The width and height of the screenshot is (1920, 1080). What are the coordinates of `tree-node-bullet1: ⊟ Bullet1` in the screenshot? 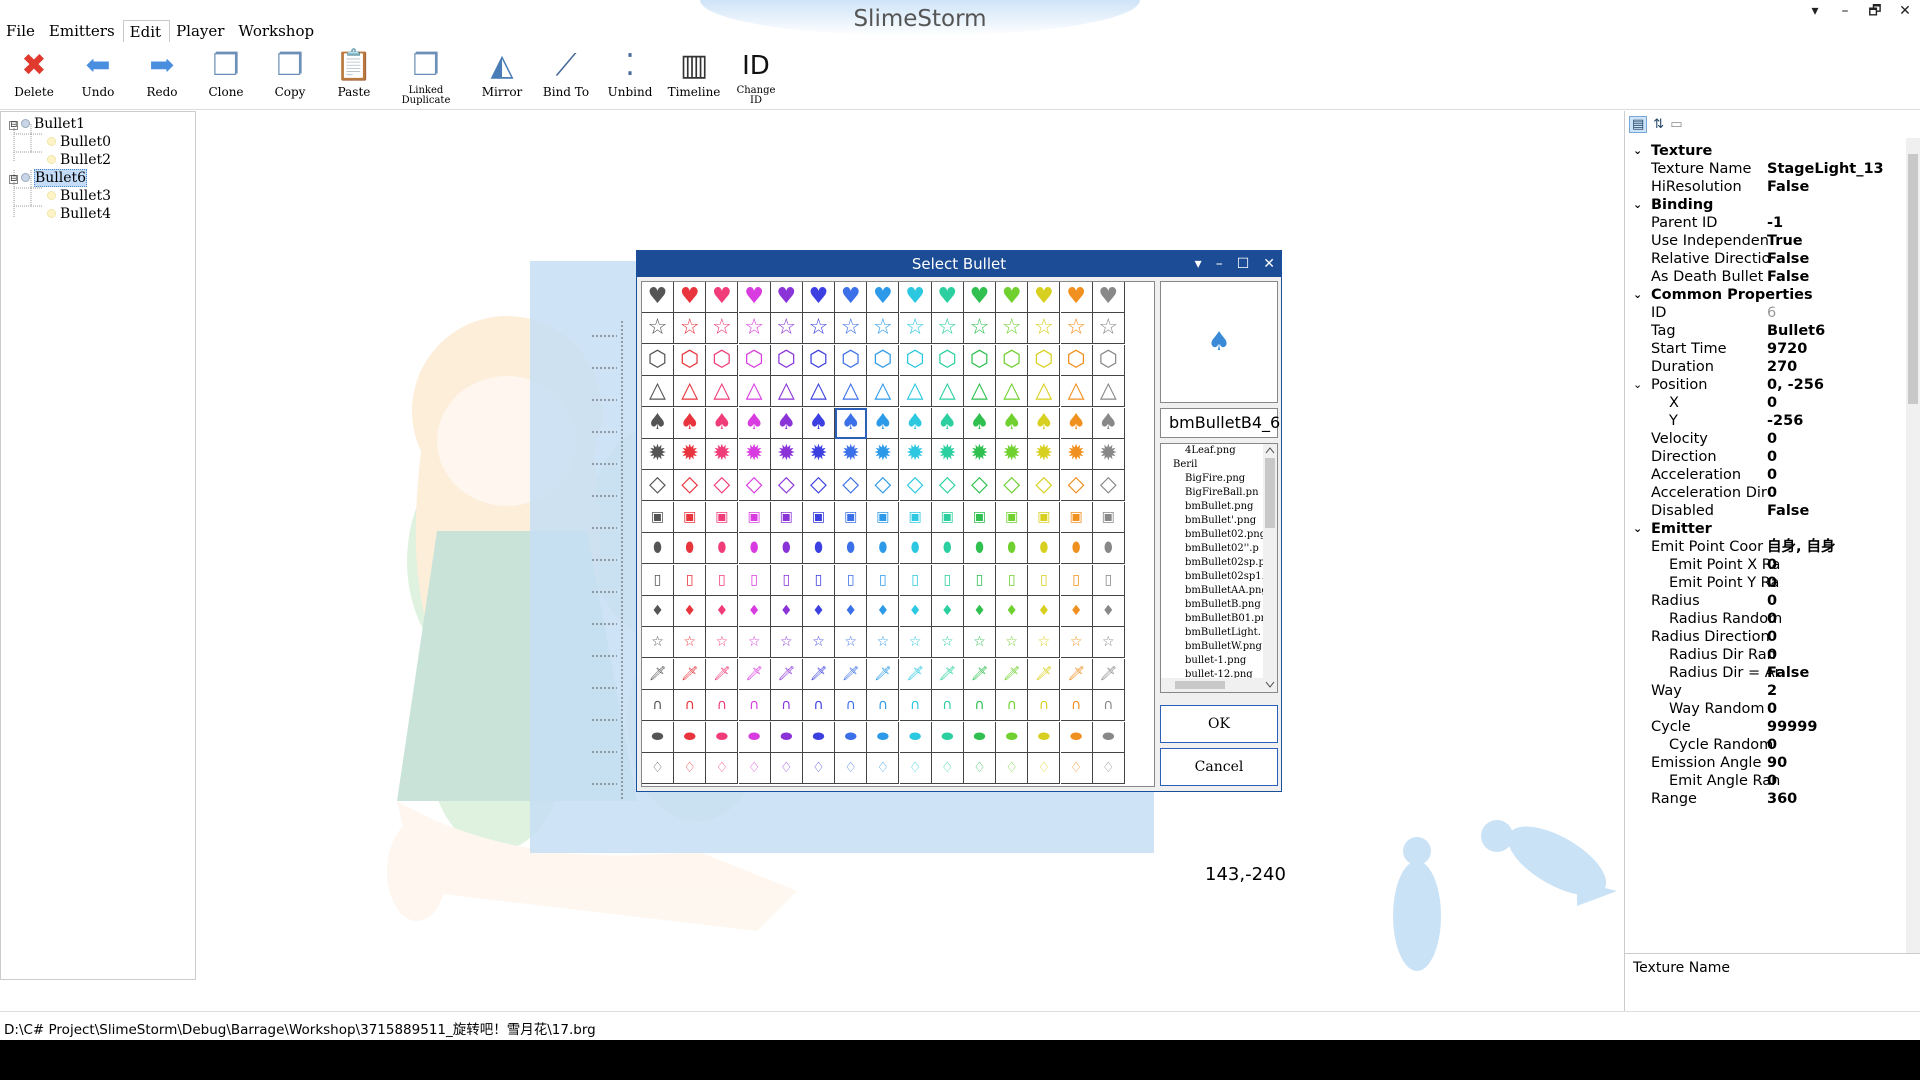 It's located at (47, 124).